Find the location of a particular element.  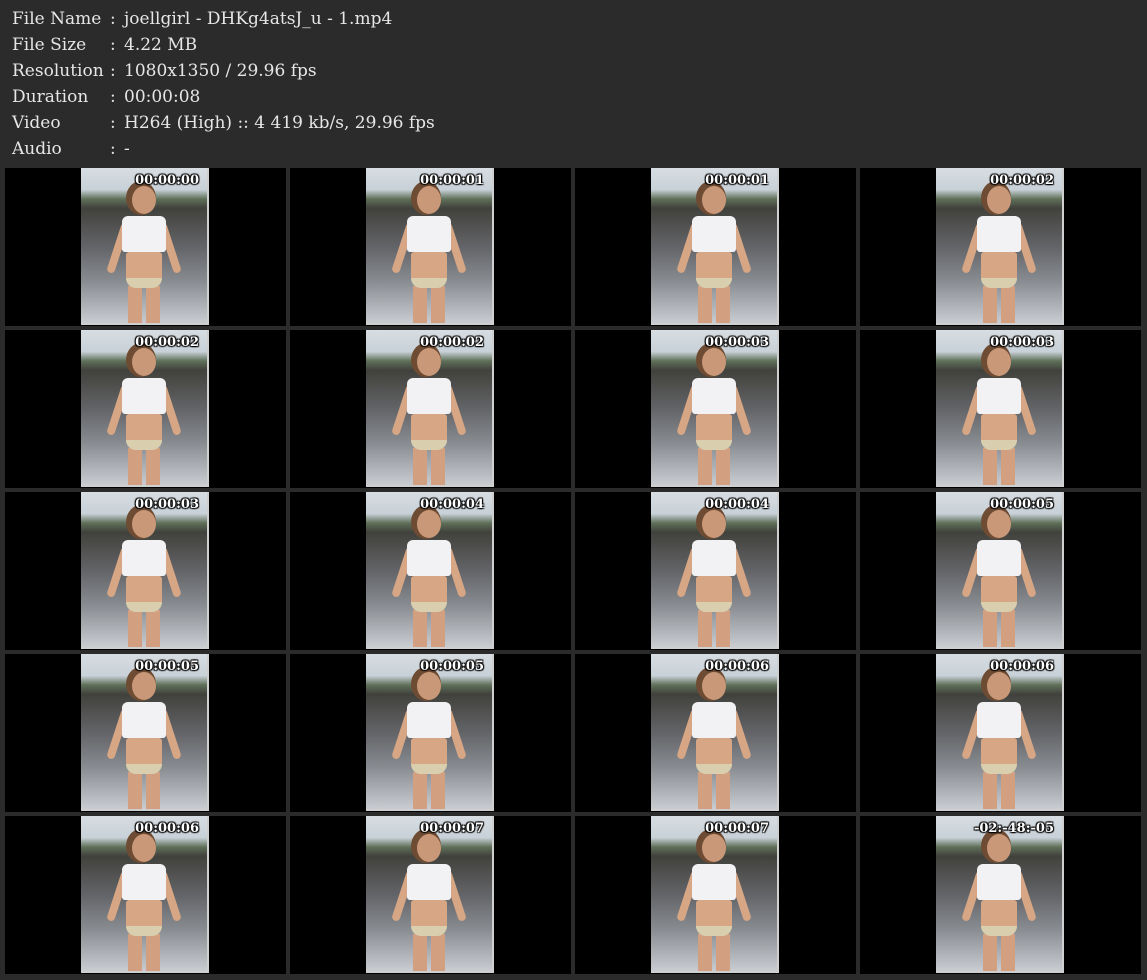

info-value: H264 (High) :: 4 419 kb/s, 29.96 fps is located at coordinates (279, 123).